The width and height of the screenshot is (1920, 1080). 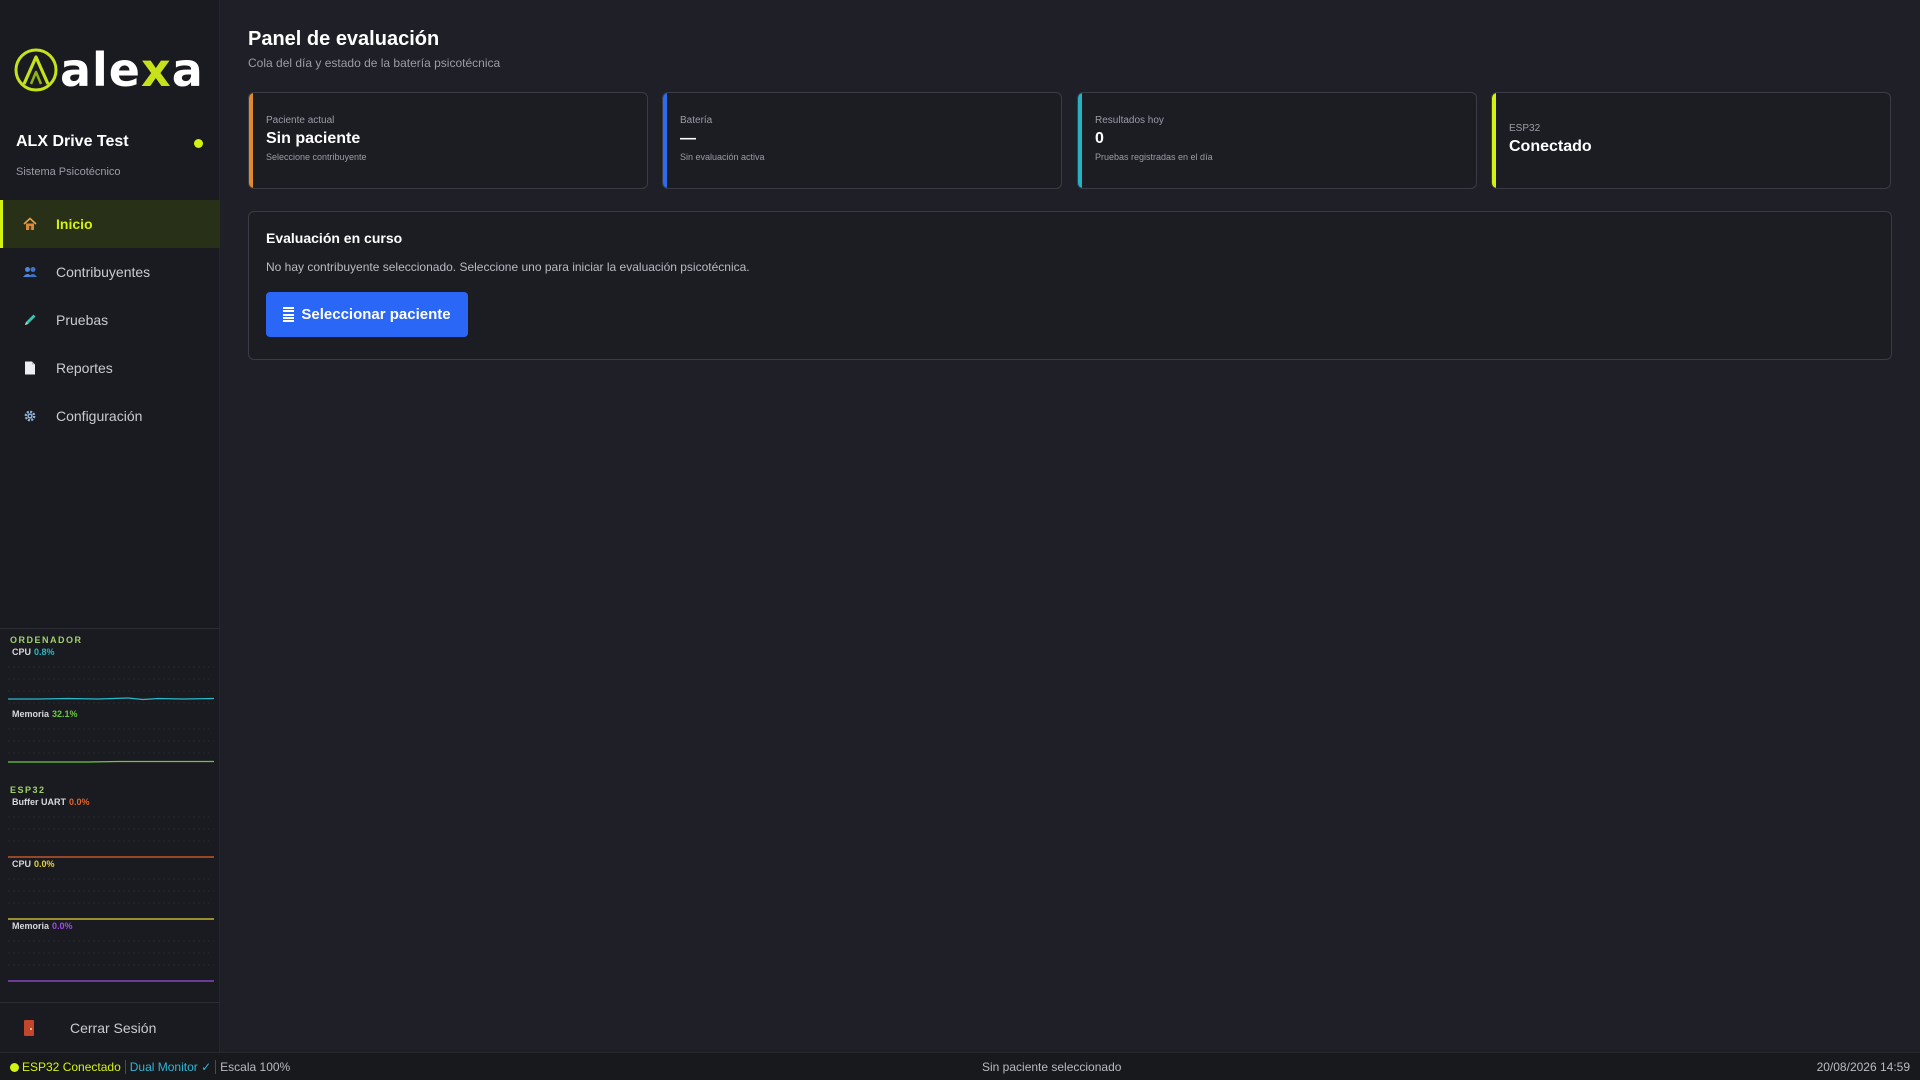 What do you see at coordinates (344, 39) in the screenshot?
I see `page-title: Panel de evaluación` at bounding box center [344, 39].